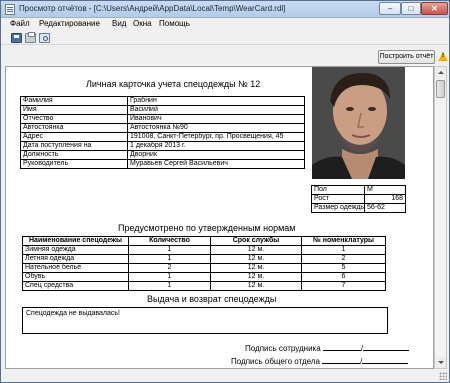 Image resolution: width=450 pixels, height=383 pixels. What do you see at coordinates (256, 241) in the screenshot?
I see `column-header: Срок службы` at bounding box center [256, 241].